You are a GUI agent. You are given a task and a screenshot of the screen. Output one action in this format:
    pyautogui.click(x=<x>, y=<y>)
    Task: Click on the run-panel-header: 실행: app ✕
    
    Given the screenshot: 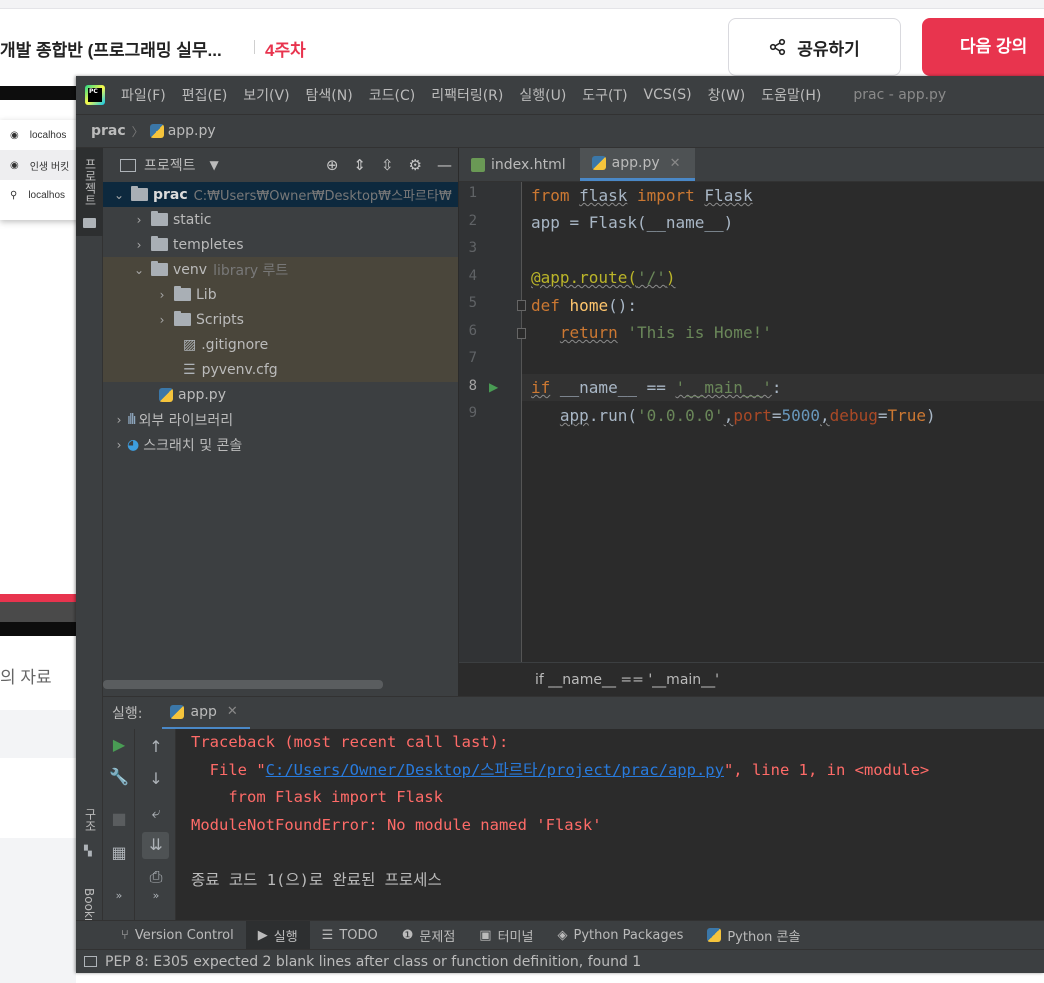 What is the action you would take?
    pyautogui.click(x=573, y=713)
    